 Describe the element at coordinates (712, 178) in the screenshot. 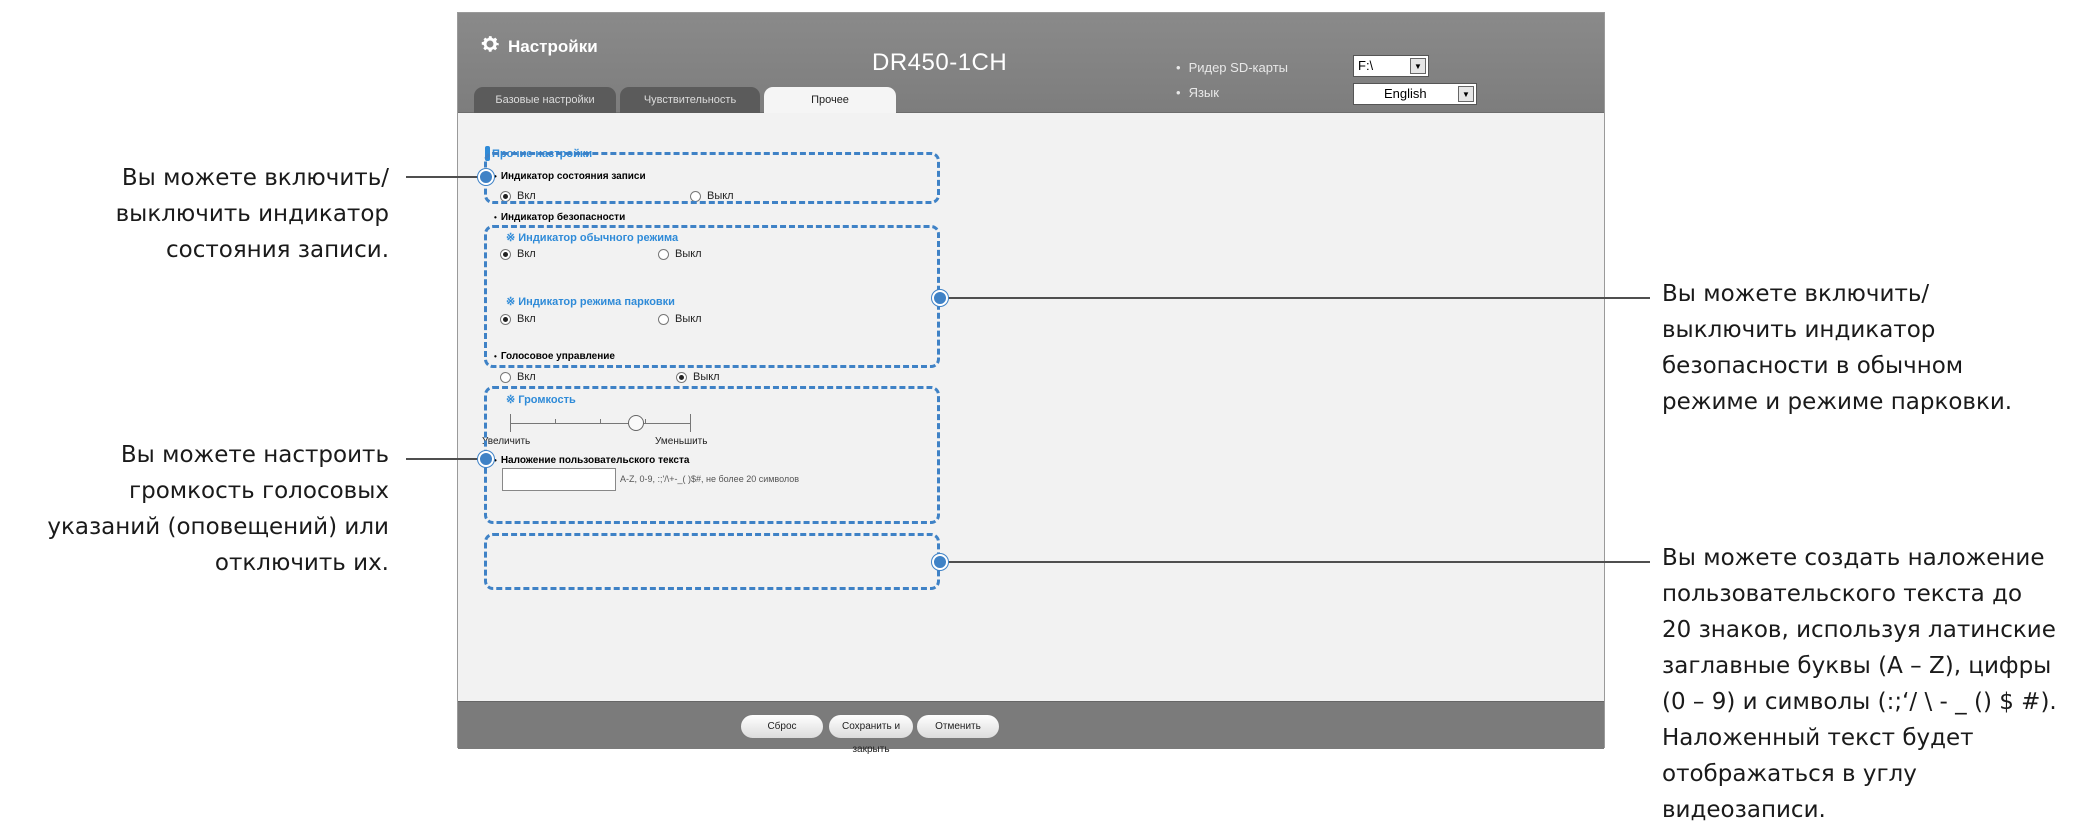

I see `highlight-record-indicator` at that location.